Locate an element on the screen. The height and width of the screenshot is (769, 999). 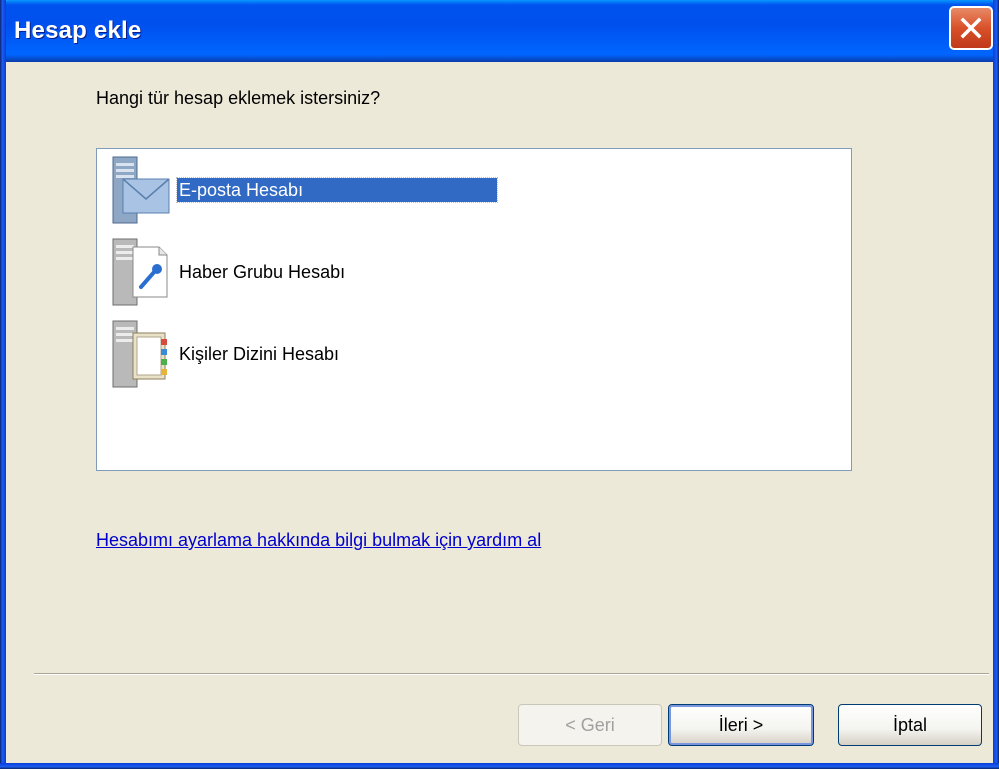
list-item-directory-account: Kişiler Dizini Hesabı is located at coordinates (359, 354).